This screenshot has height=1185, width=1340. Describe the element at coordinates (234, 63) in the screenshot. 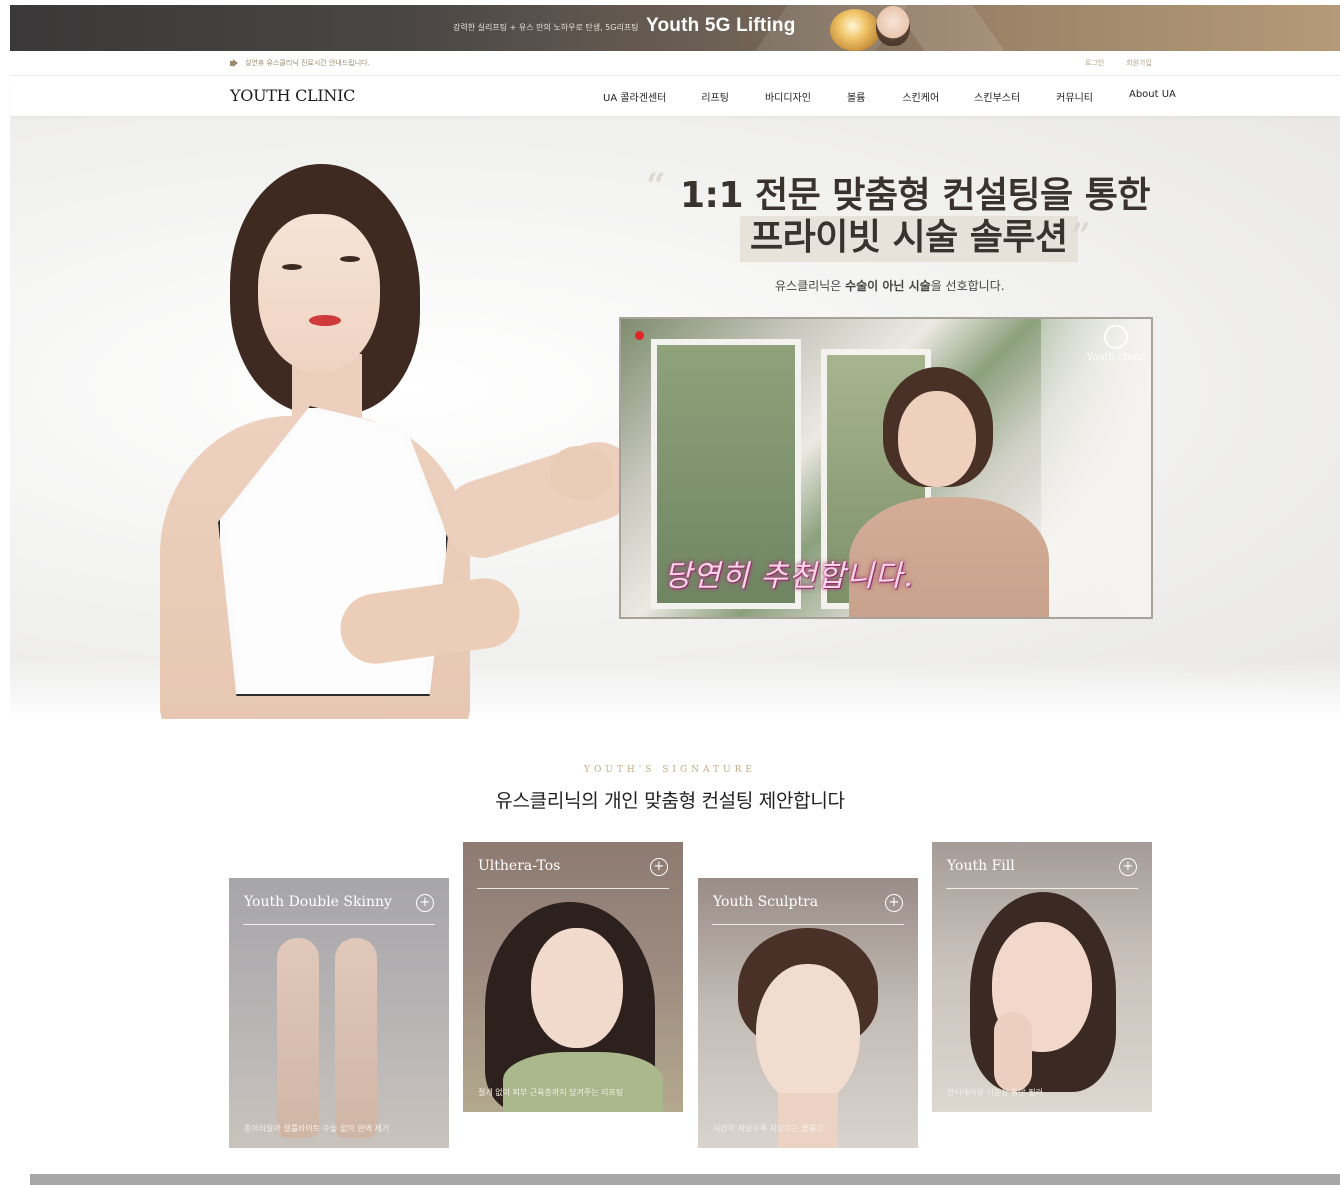

I see `speaker-icon` at that location.